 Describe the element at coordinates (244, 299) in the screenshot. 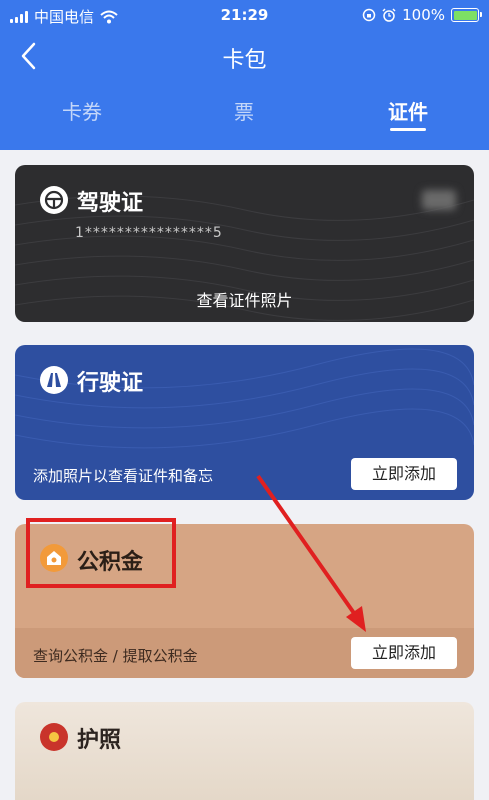

I see `view-photo-link: 查看证件照片` at that location.